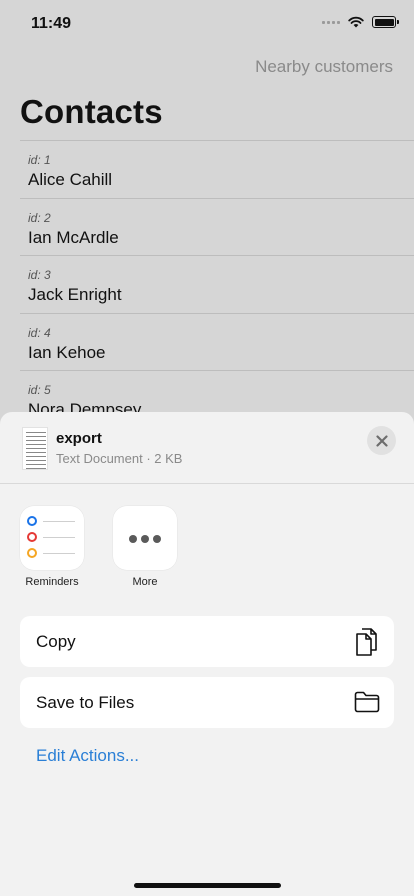  What do you see at coordinates (39, 217) in the screenshot?
I see `contact-id: id: 2` at bounding box center [39, 217].